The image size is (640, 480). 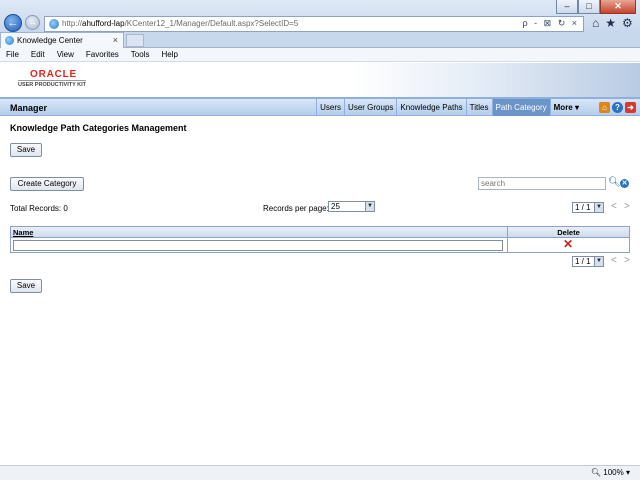 What do you see at coordinates (351, 206) in the screenshot?
I see `records-per-page-select: 25 ▼` at bounding box center [351, 206].